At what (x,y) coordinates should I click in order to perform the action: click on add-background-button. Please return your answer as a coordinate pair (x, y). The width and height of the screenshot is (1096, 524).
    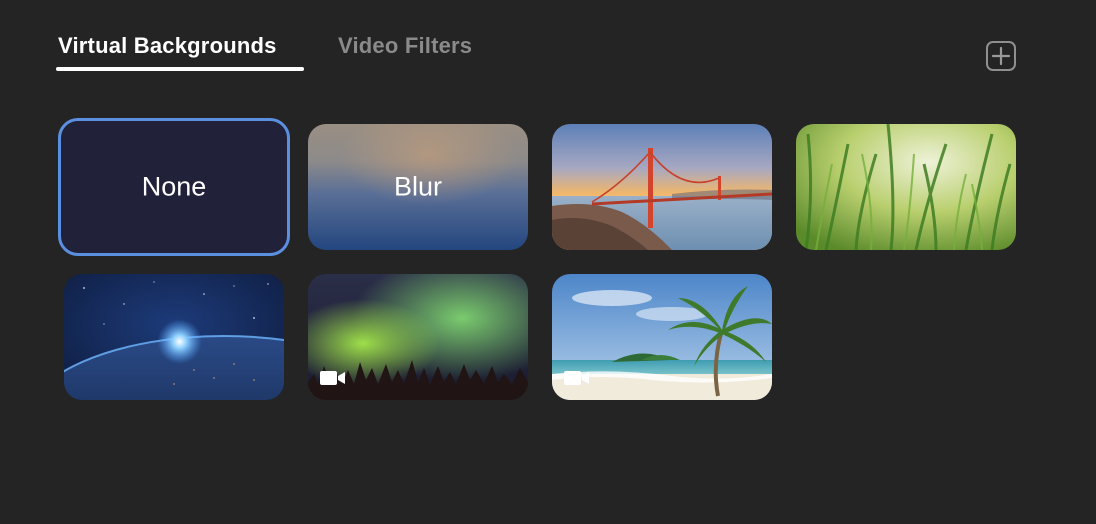
    Looking at the image, I should click on (1001, 56).